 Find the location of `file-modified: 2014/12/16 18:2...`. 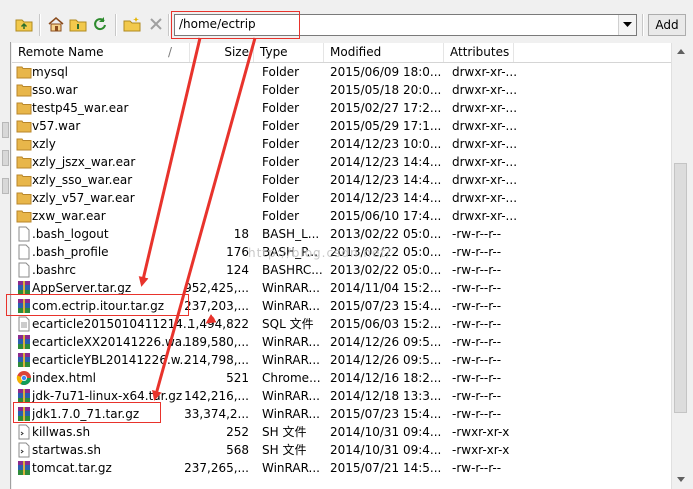

file-modified: 2014/12/16 18:2... is located at coordinates (386, 378).